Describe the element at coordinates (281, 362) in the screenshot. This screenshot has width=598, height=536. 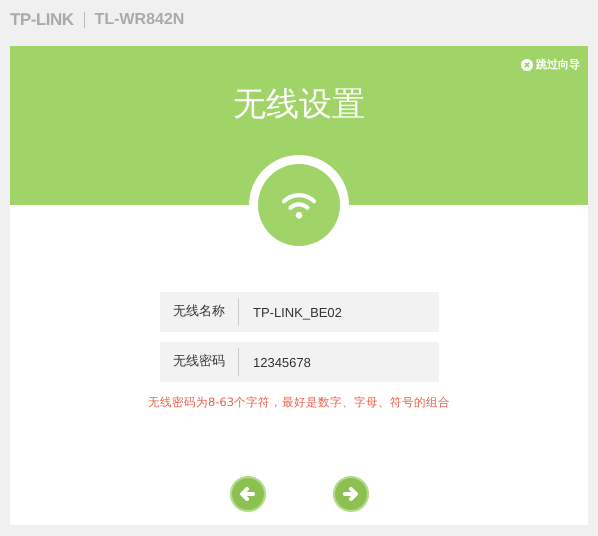
I see `field-value: 12345678` at that location.